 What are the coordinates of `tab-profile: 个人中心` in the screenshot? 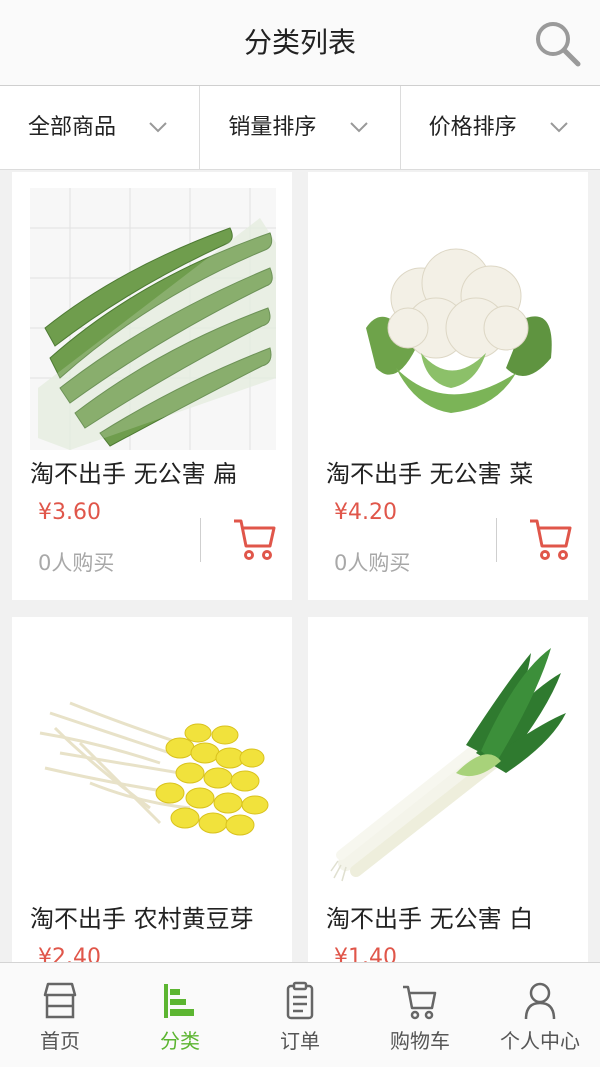 It's located at (540, 1015).